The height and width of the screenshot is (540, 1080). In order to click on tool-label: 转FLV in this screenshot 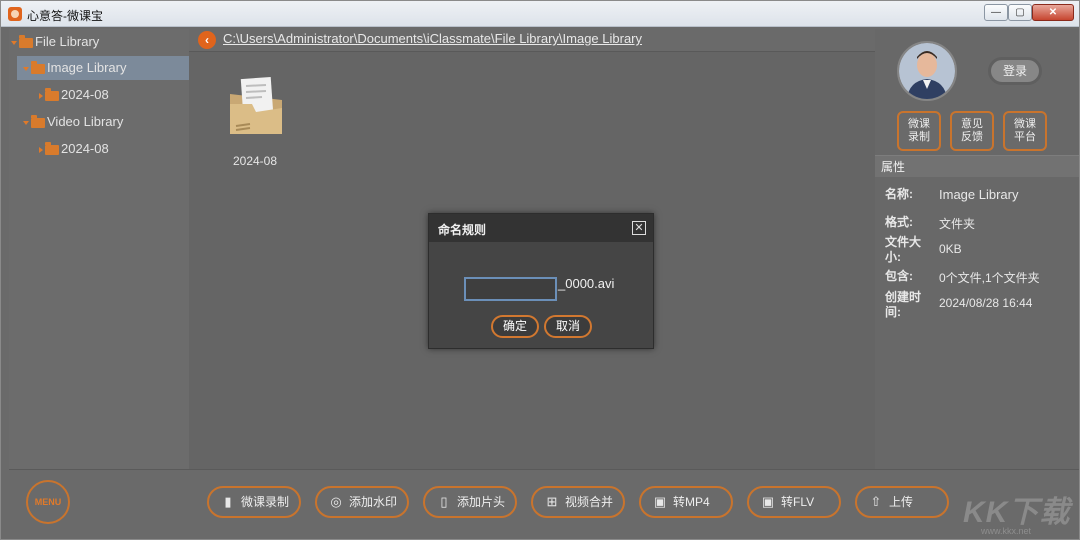, I will do `click(798, 502)`.